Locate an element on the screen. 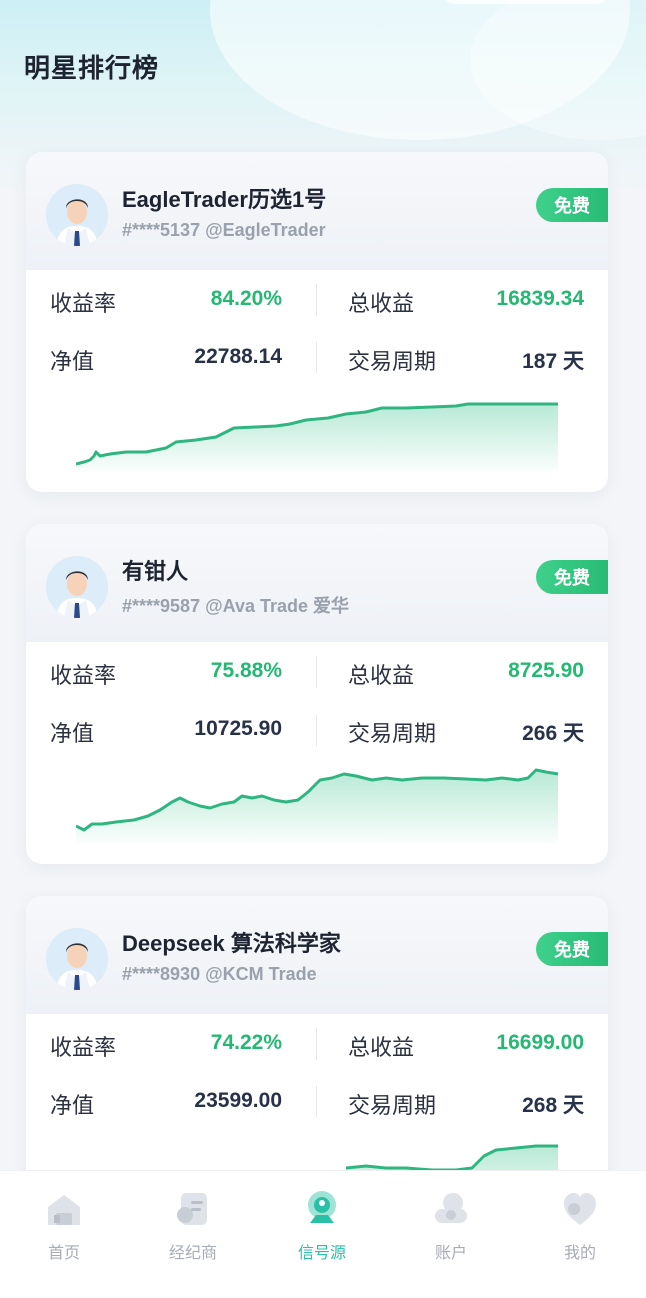 Image resolution: width=646 pixels, height=1298 pixels. account-icon is located at coordinates (451, 1209).